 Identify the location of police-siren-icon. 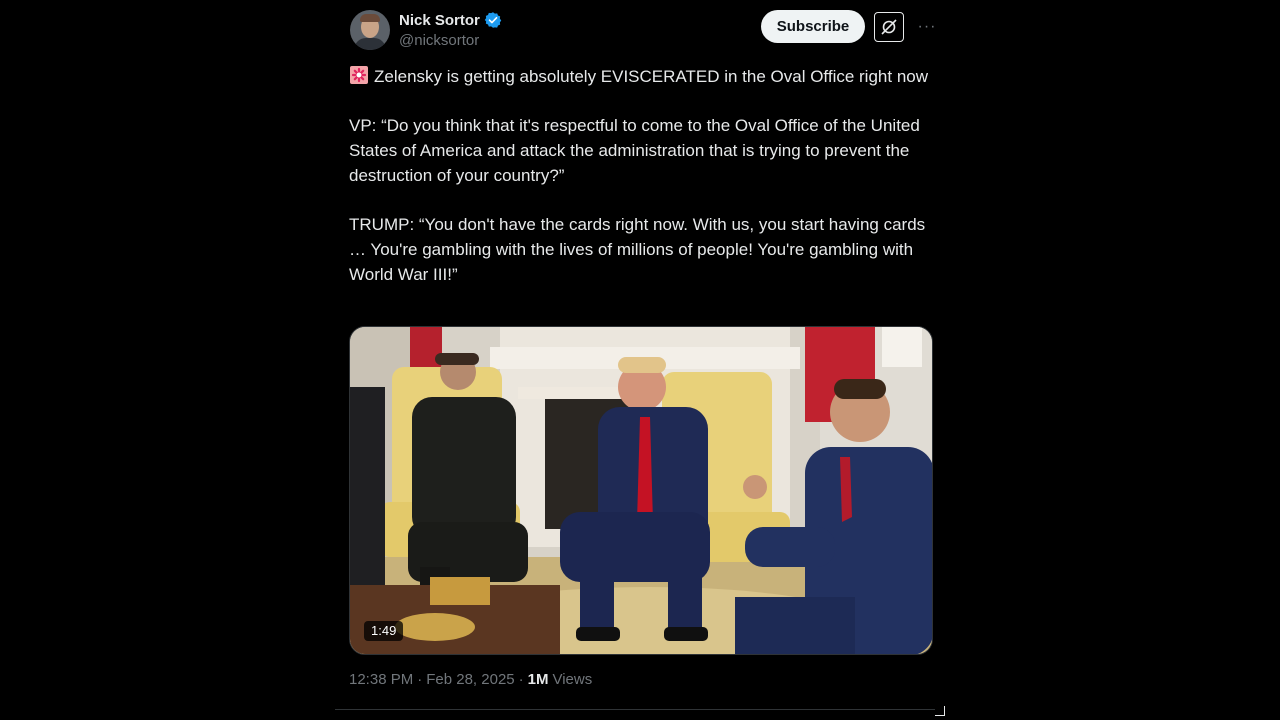
(359, 75).